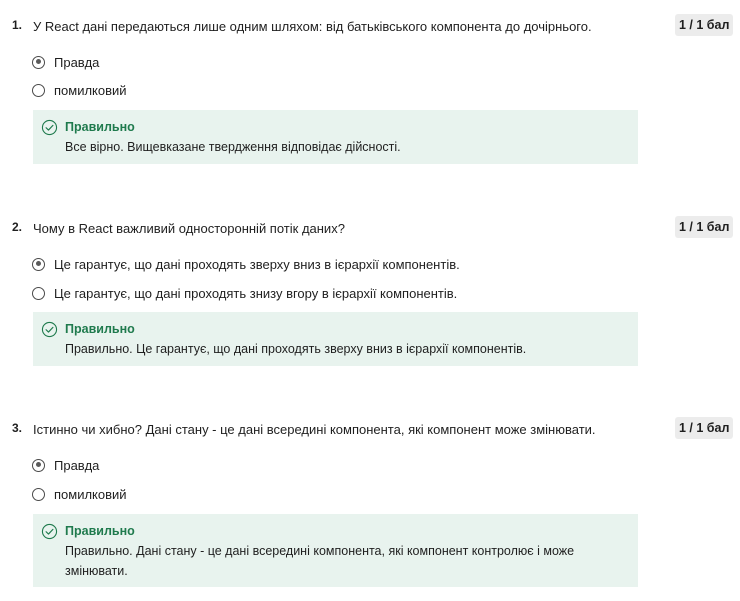 This screenshot has width=740, height=601. Describe the element at coordinates (17, 227) in the screenshot. I see `question-number: 2.` at that location.